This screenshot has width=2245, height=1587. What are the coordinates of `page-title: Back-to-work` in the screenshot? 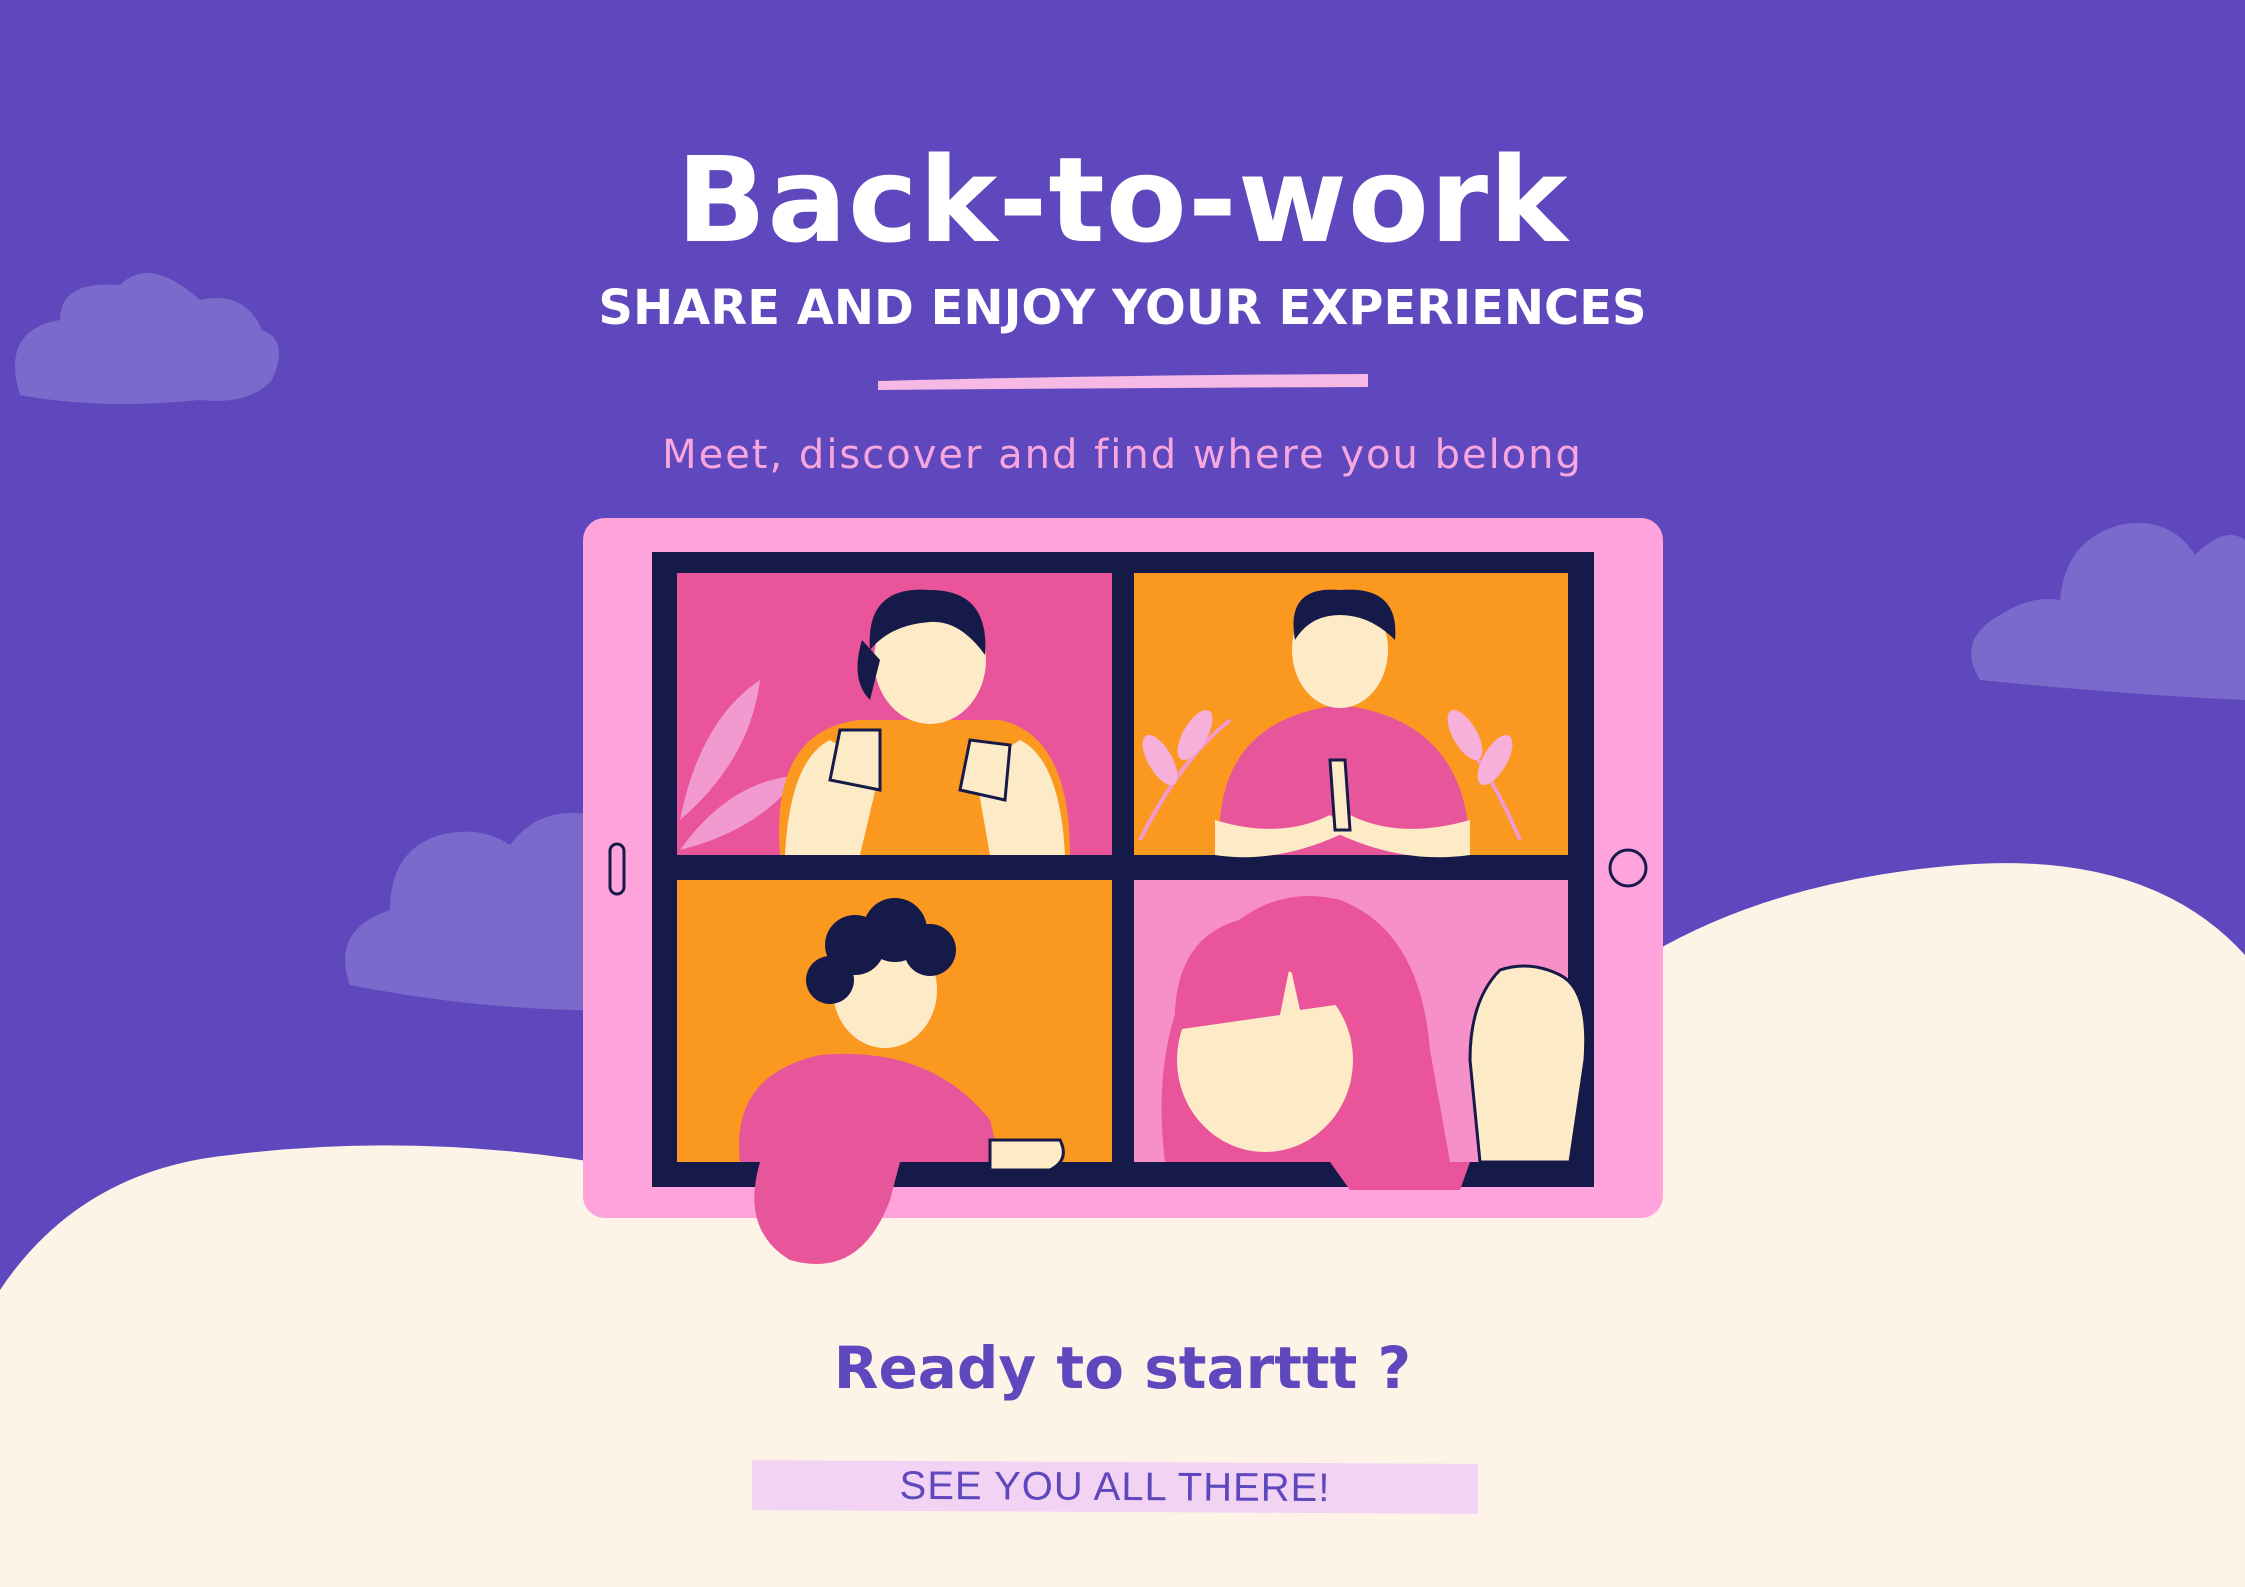 It's located at (1122, 200).